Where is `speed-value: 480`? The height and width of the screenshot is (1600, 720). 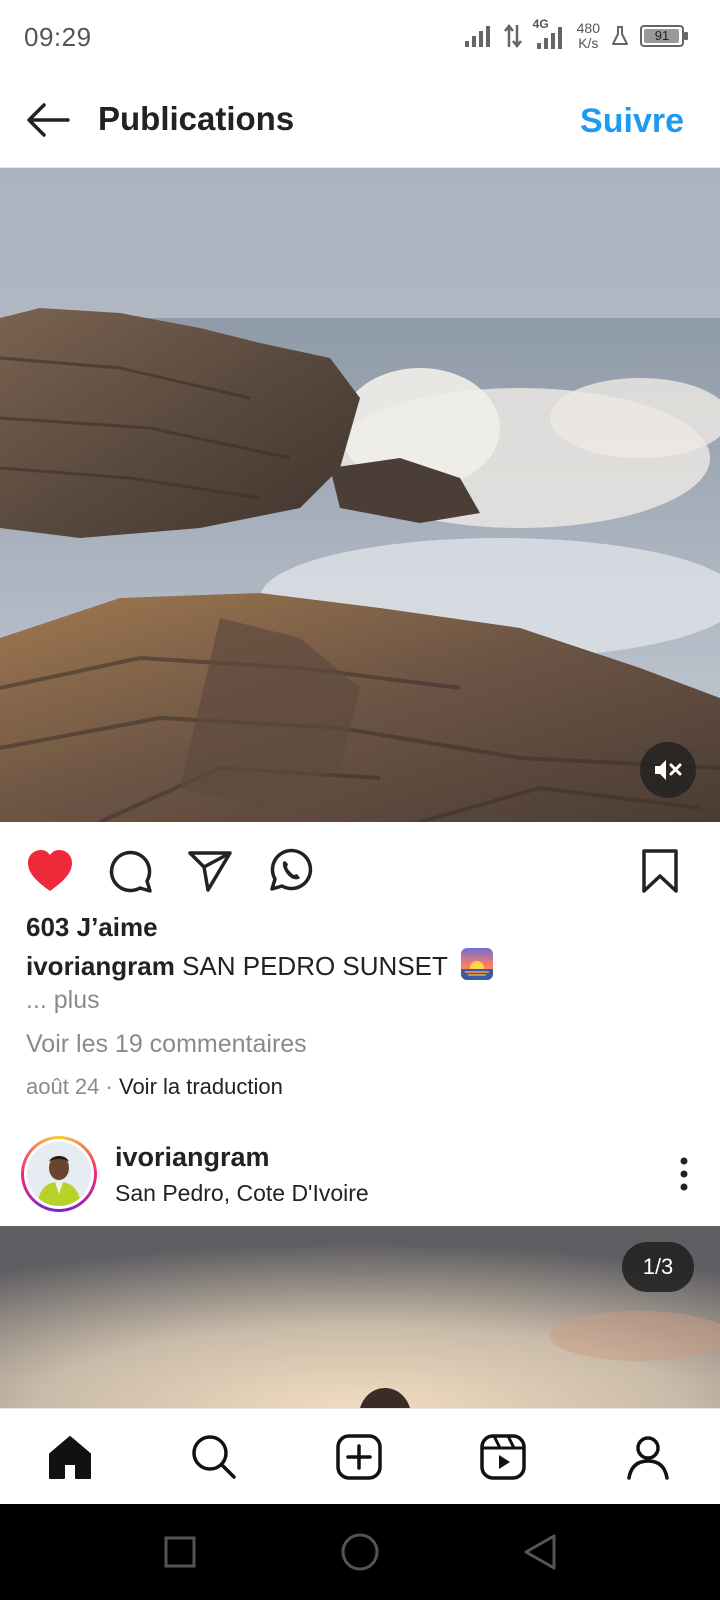 speed-value: 480 is located at coordinates (588, 28).